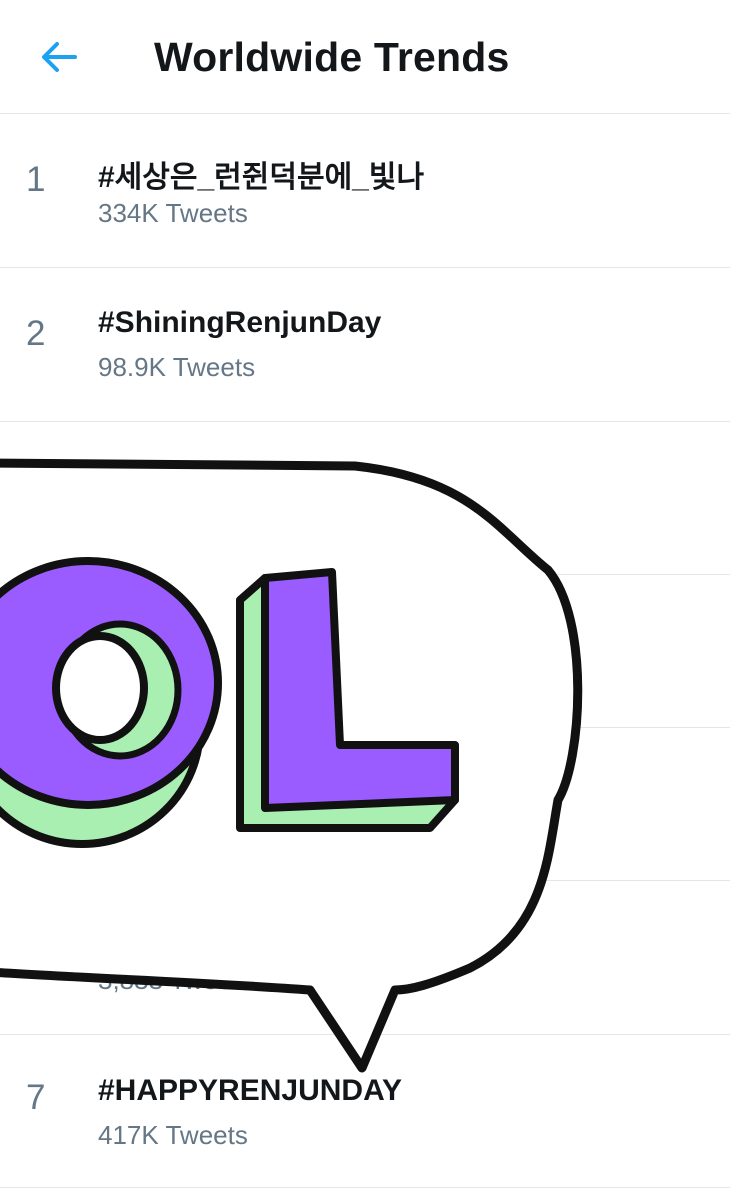  I want to click on back-button, so click(59, 57).